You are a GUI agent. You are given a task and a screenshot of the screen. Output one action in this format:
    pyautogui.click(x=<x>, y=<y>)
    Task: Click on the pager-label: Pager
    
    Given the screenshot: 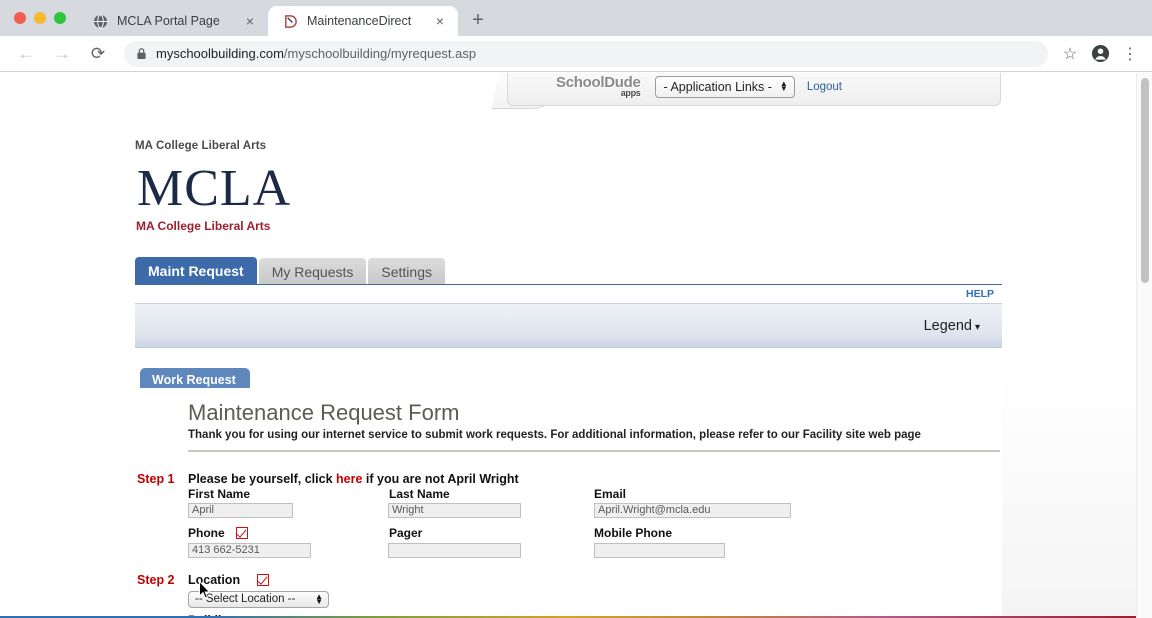 What is the action you would take?
    pyautogui.click(x=406, y=533)
    